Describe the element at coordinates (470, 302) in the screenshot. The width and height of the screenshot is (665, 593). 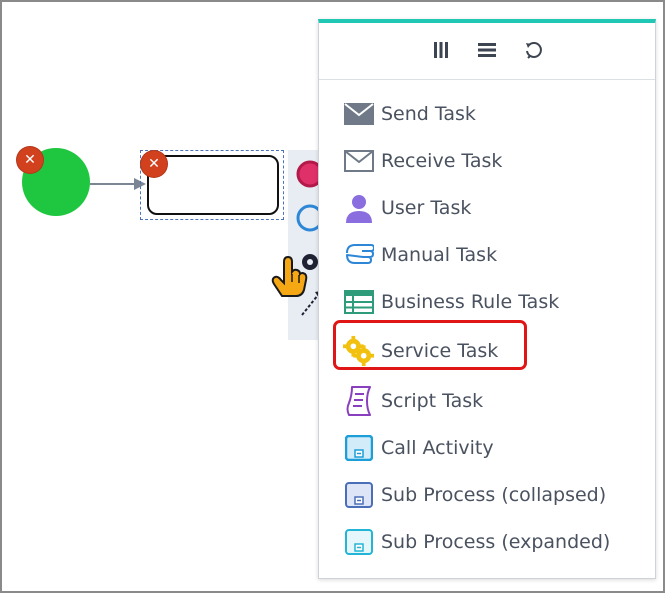
I see `menu-item-label: Business Rule Task` at that location.